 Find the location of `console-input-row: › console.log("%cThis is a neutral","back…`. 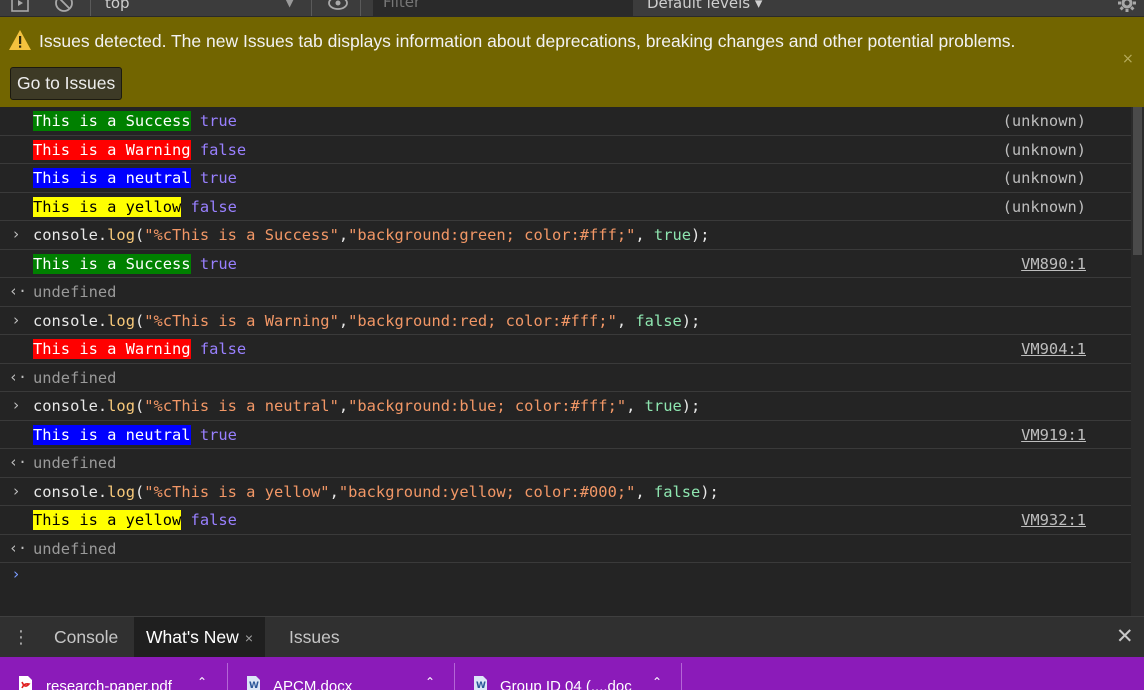

console-input-row: › console.log("%cThis is a neutral","back… is located at coordinates (565, 406).